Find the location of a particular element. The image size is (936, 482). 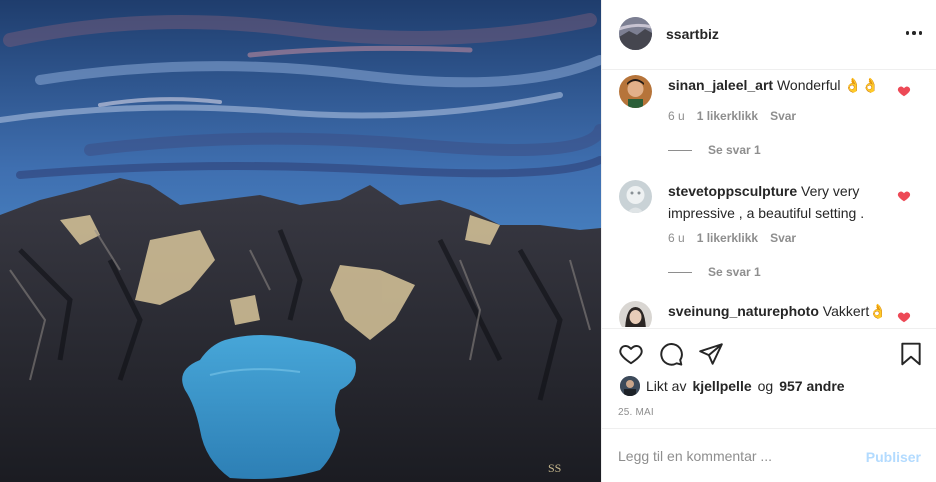

liked-by-user-link: kjellpelle is located at coordinates (721, 386).